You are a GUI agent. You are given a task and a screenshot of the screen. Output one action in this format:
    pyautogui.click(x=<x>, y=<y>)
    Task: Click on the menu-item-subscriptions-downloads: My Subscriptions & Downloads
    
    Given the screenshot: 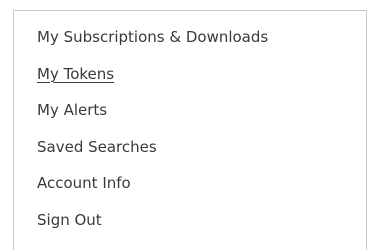 What is the action you would take?
    pyautogui.click(x=152, y=43)
    